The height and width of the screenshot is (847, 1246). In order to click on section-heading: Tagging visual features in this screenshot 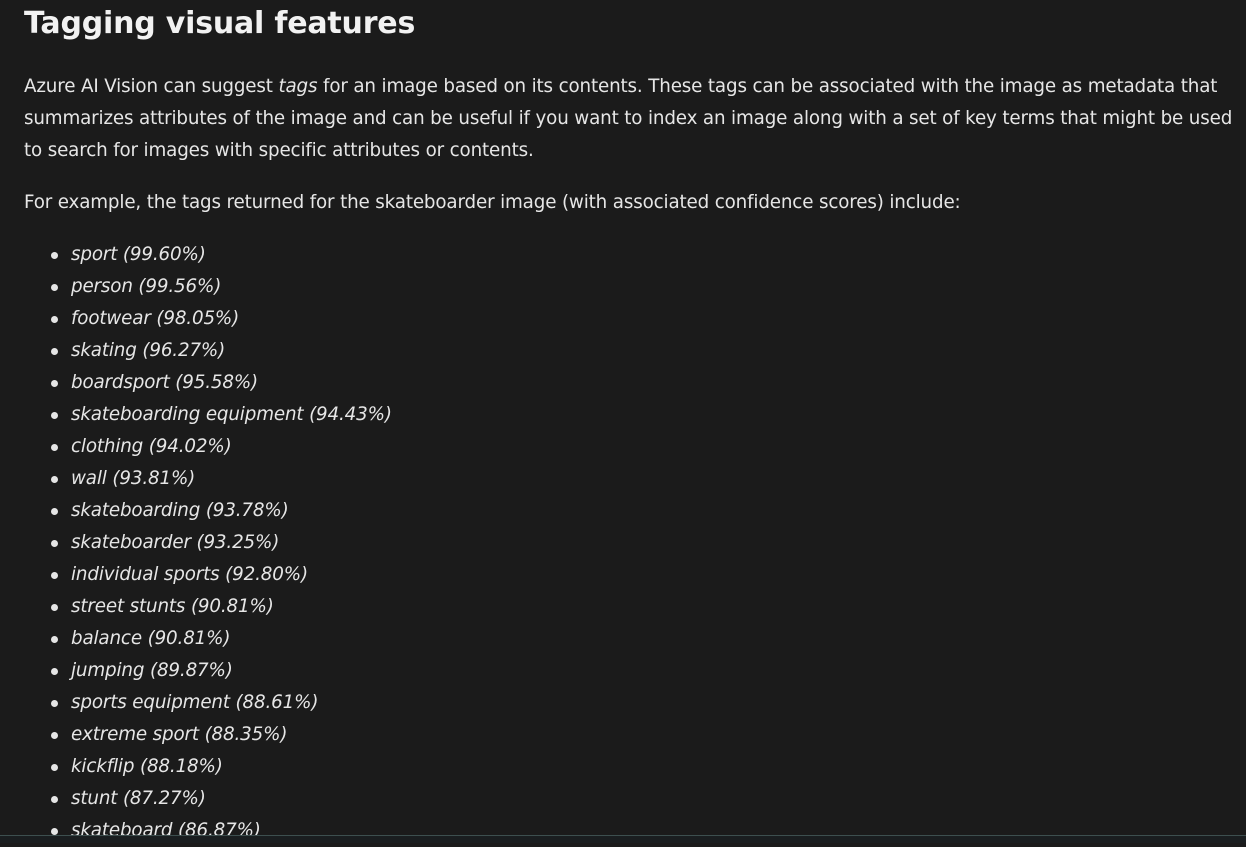, I will do `click(220, 23)`.